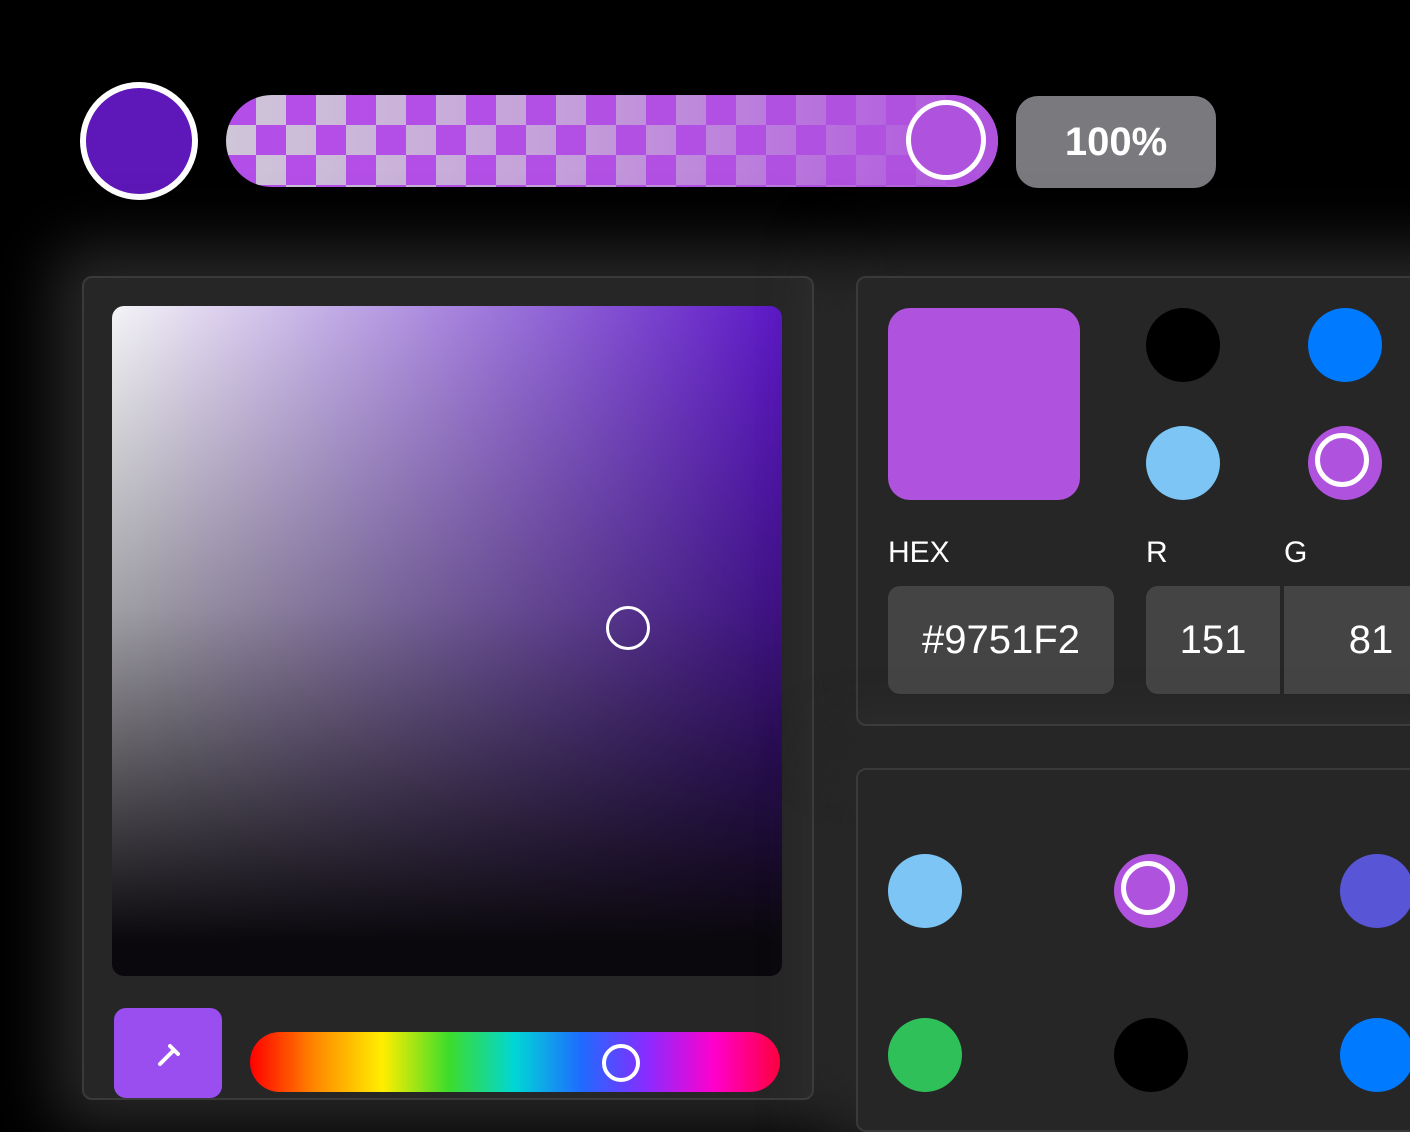 Image resolution: width=1410 pixels, height=1132 pixels. What do you see at coordinates (1345, 463) in the screenshot?
I see `swatch-purple-selected` at bounding box center [1345, 463].